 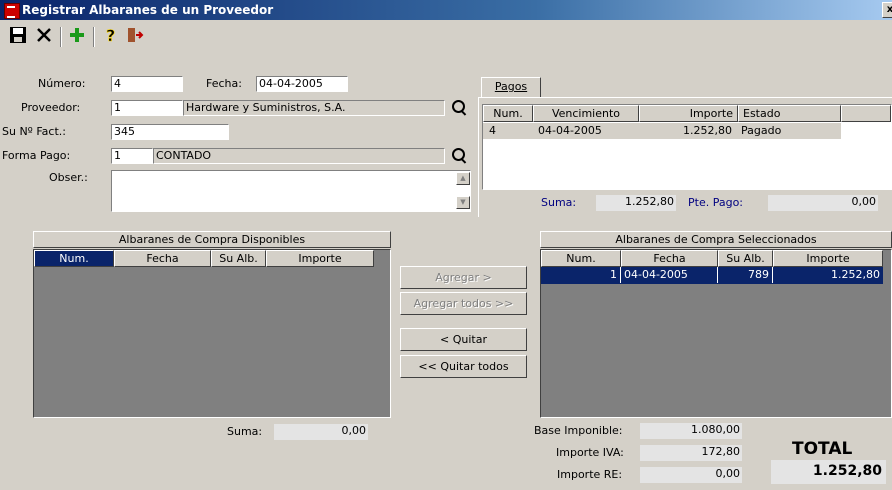 I want to click on disponibles-suma-value: 0,00, so click(x=321, y=432).